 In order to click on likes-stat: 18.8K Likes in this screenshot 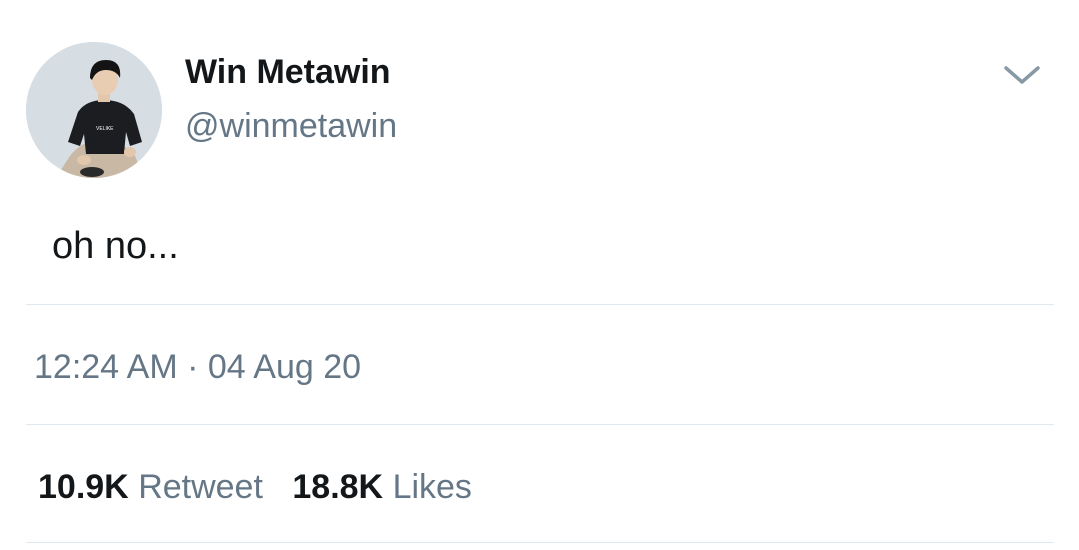, I will do `click(382, 487)`.